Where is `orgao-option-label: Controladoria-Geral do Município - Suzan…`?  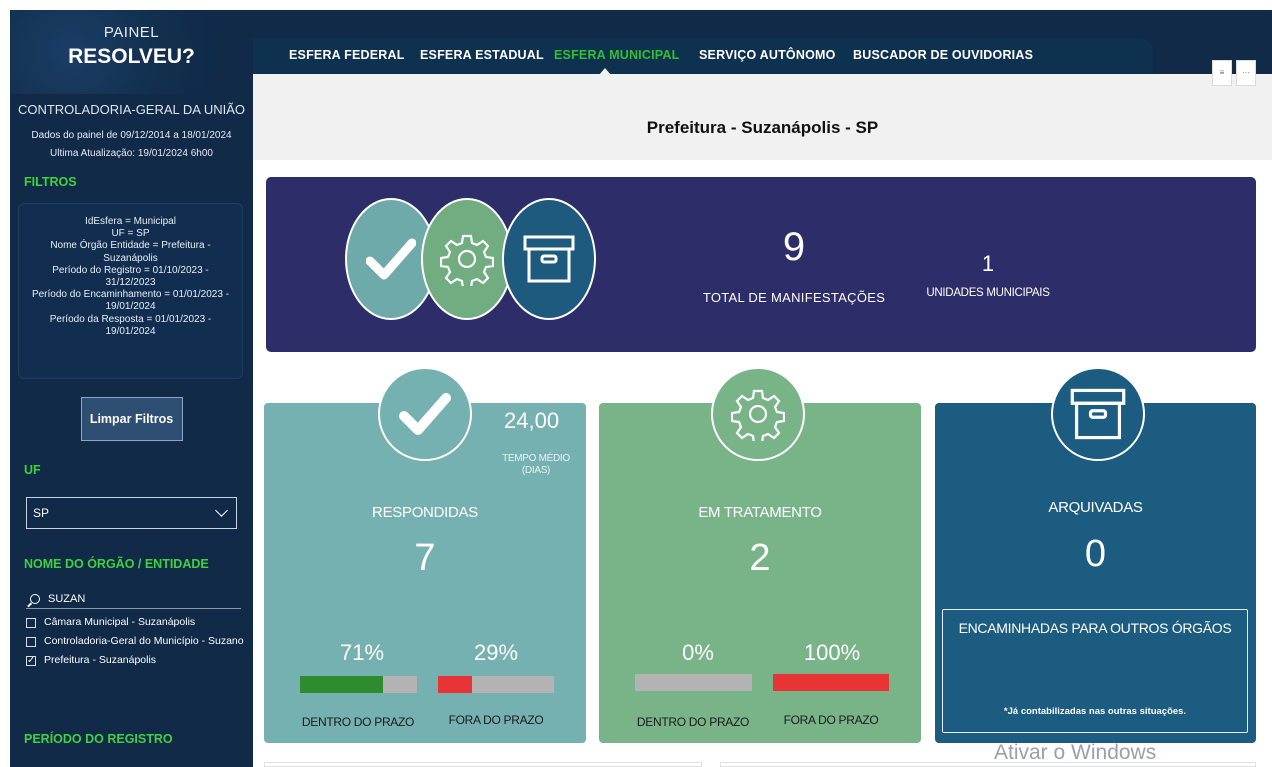 orgao-option-label: Controladoria-Geral do Município - Suzan… is located at coordinates (144, 641).